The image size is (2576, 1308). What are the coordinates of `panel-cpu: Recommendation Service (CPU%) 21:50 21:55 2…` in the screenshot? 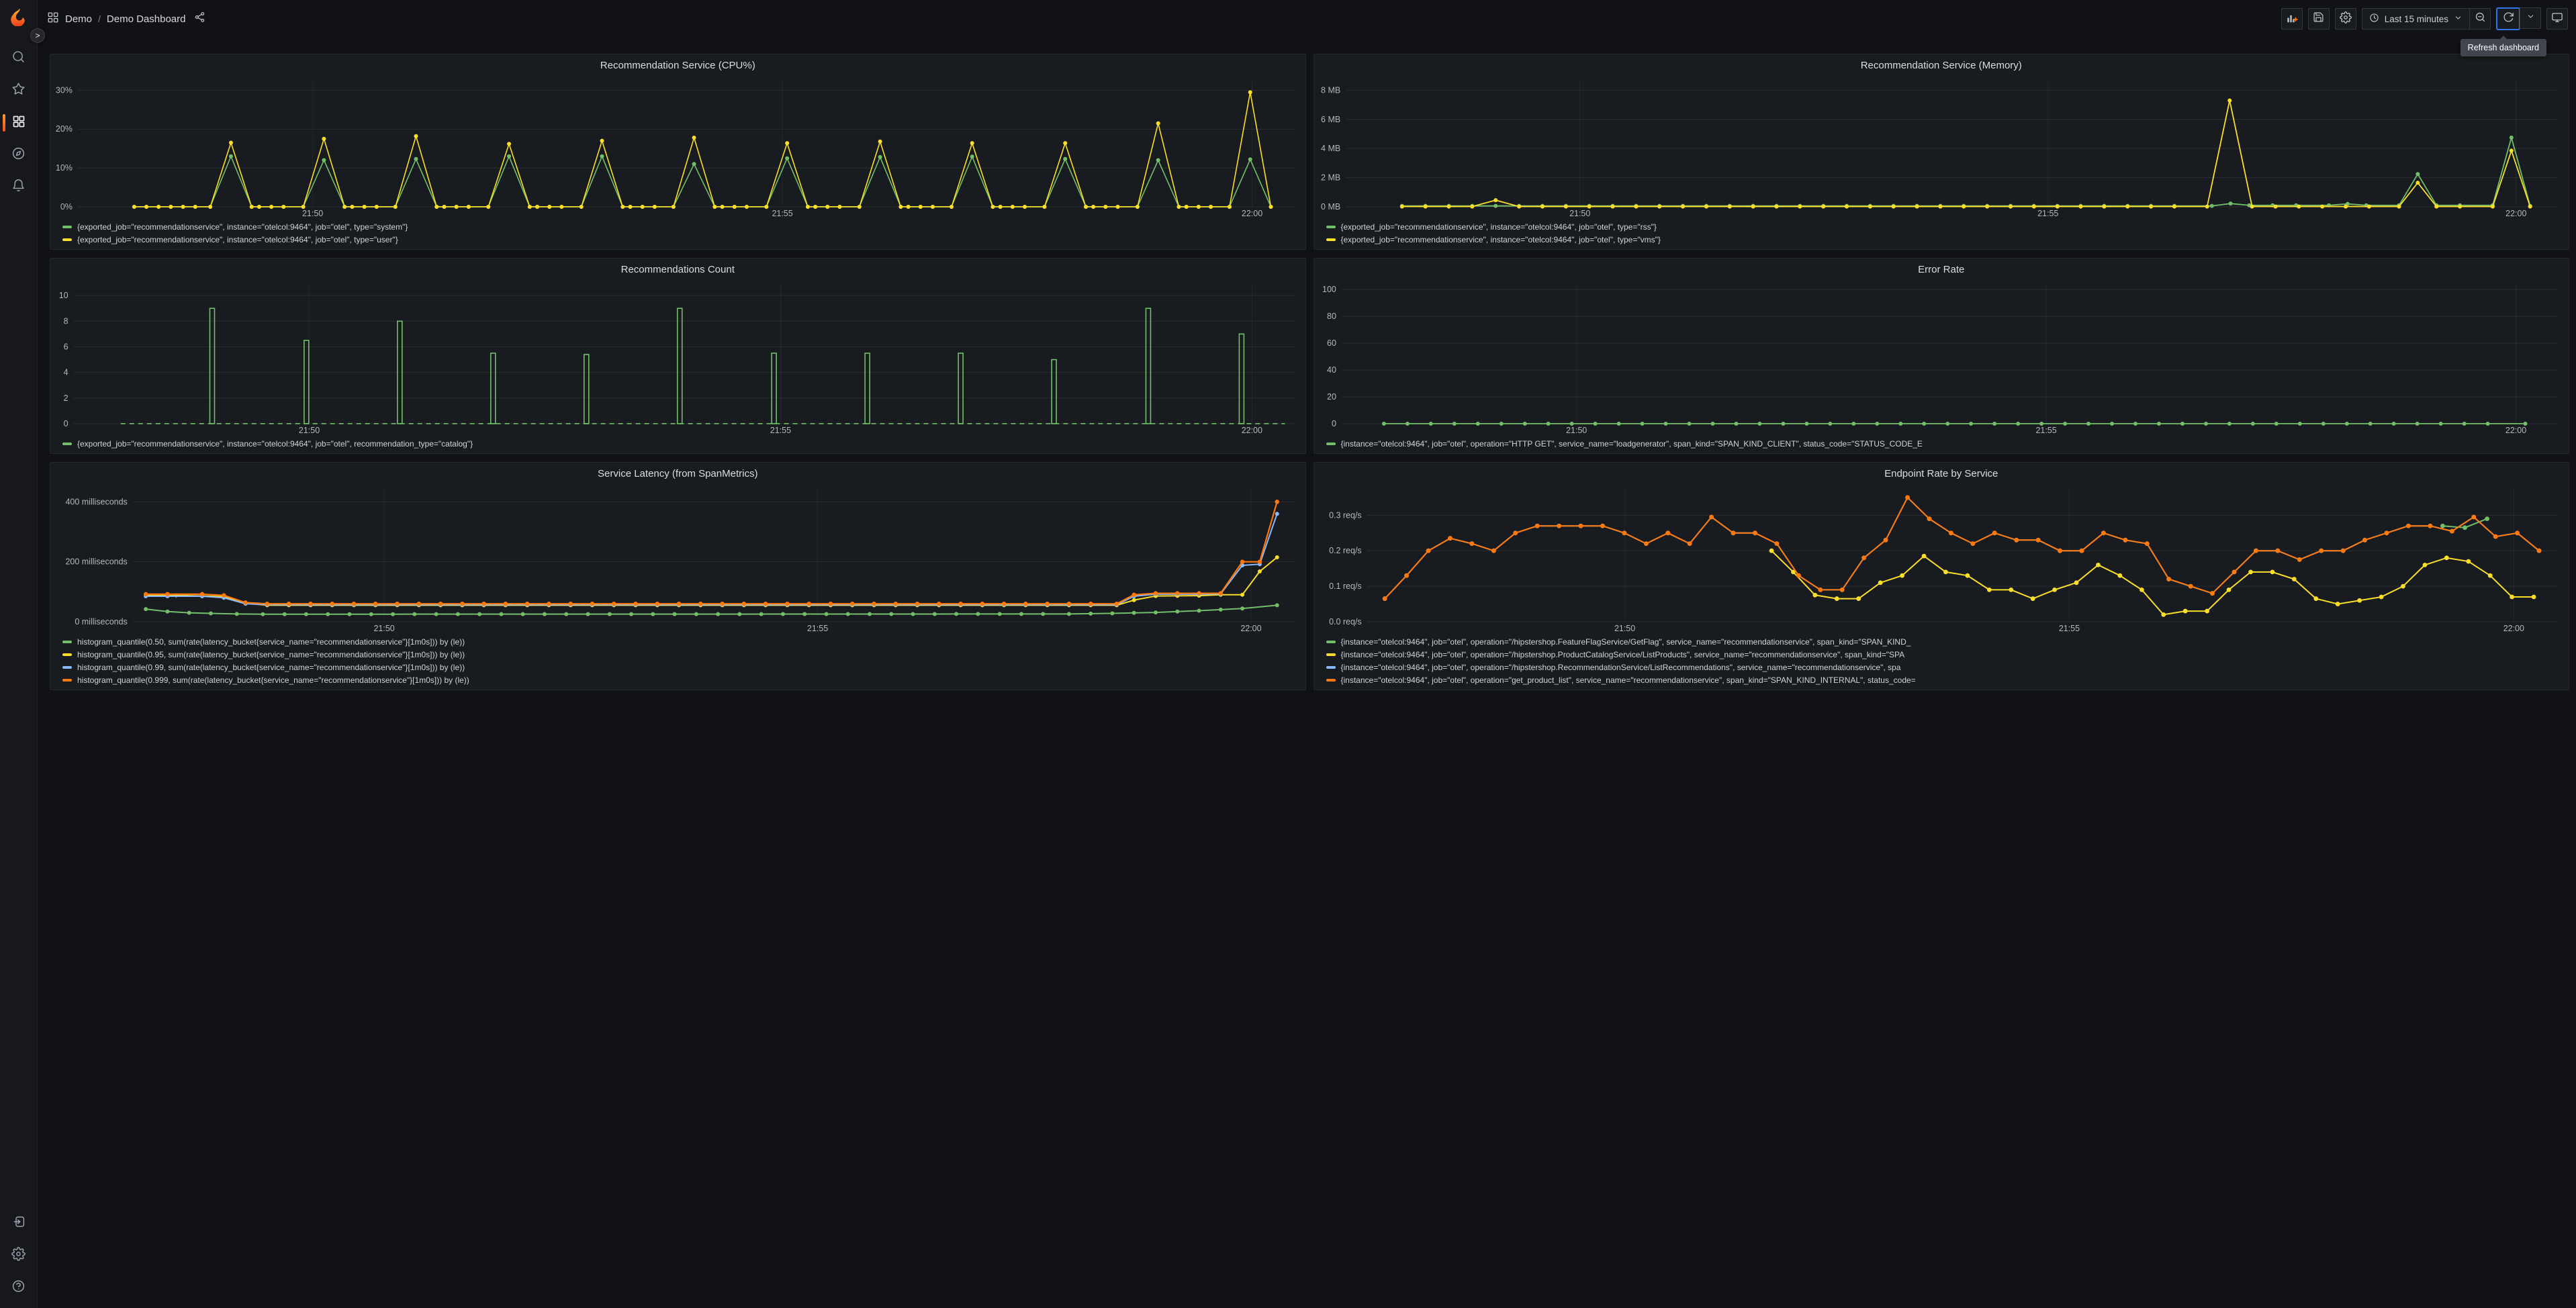 It's located at (678, 152).